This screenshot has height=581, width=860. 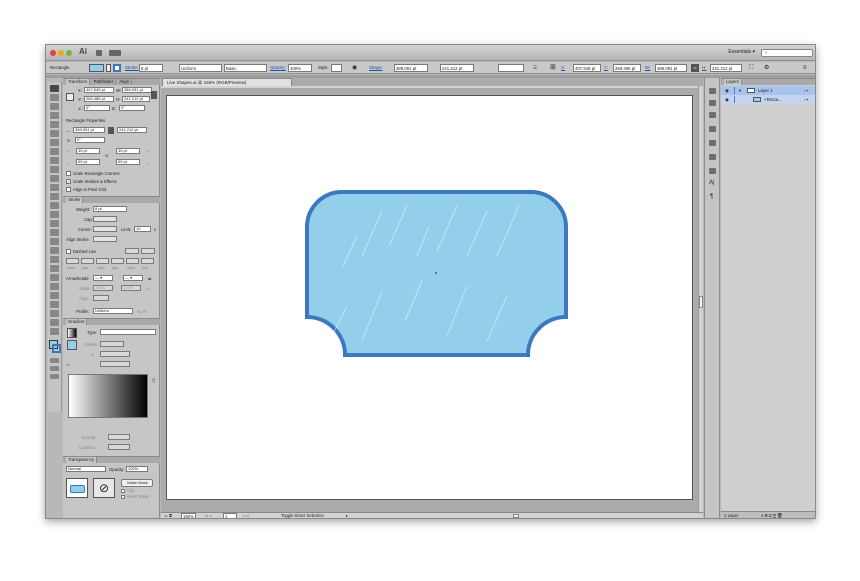 What do you see at coordinates (131, 288) in the screenshot?
I see `arrow-scale-end-field: 100%` at bounding box center [131, 288].